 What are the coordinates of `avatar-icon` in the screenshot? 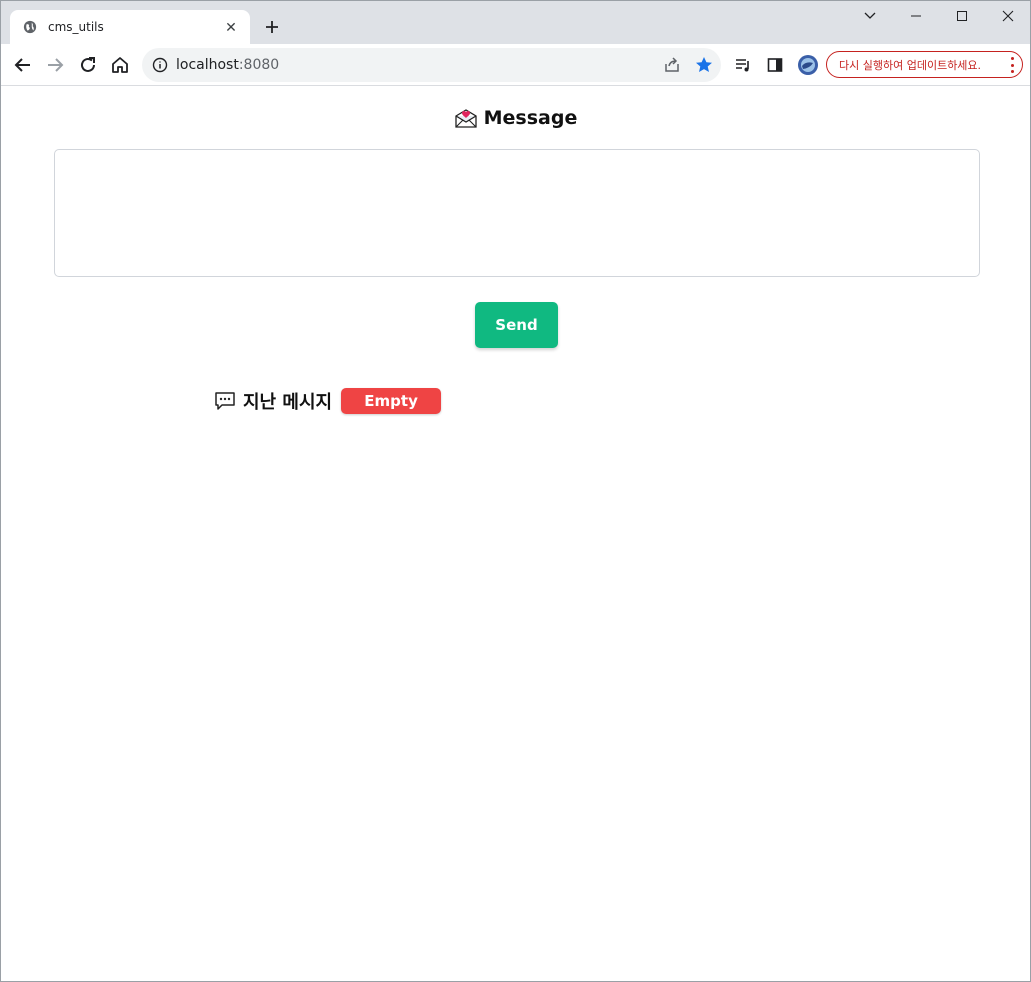 It's located at (808, 65).